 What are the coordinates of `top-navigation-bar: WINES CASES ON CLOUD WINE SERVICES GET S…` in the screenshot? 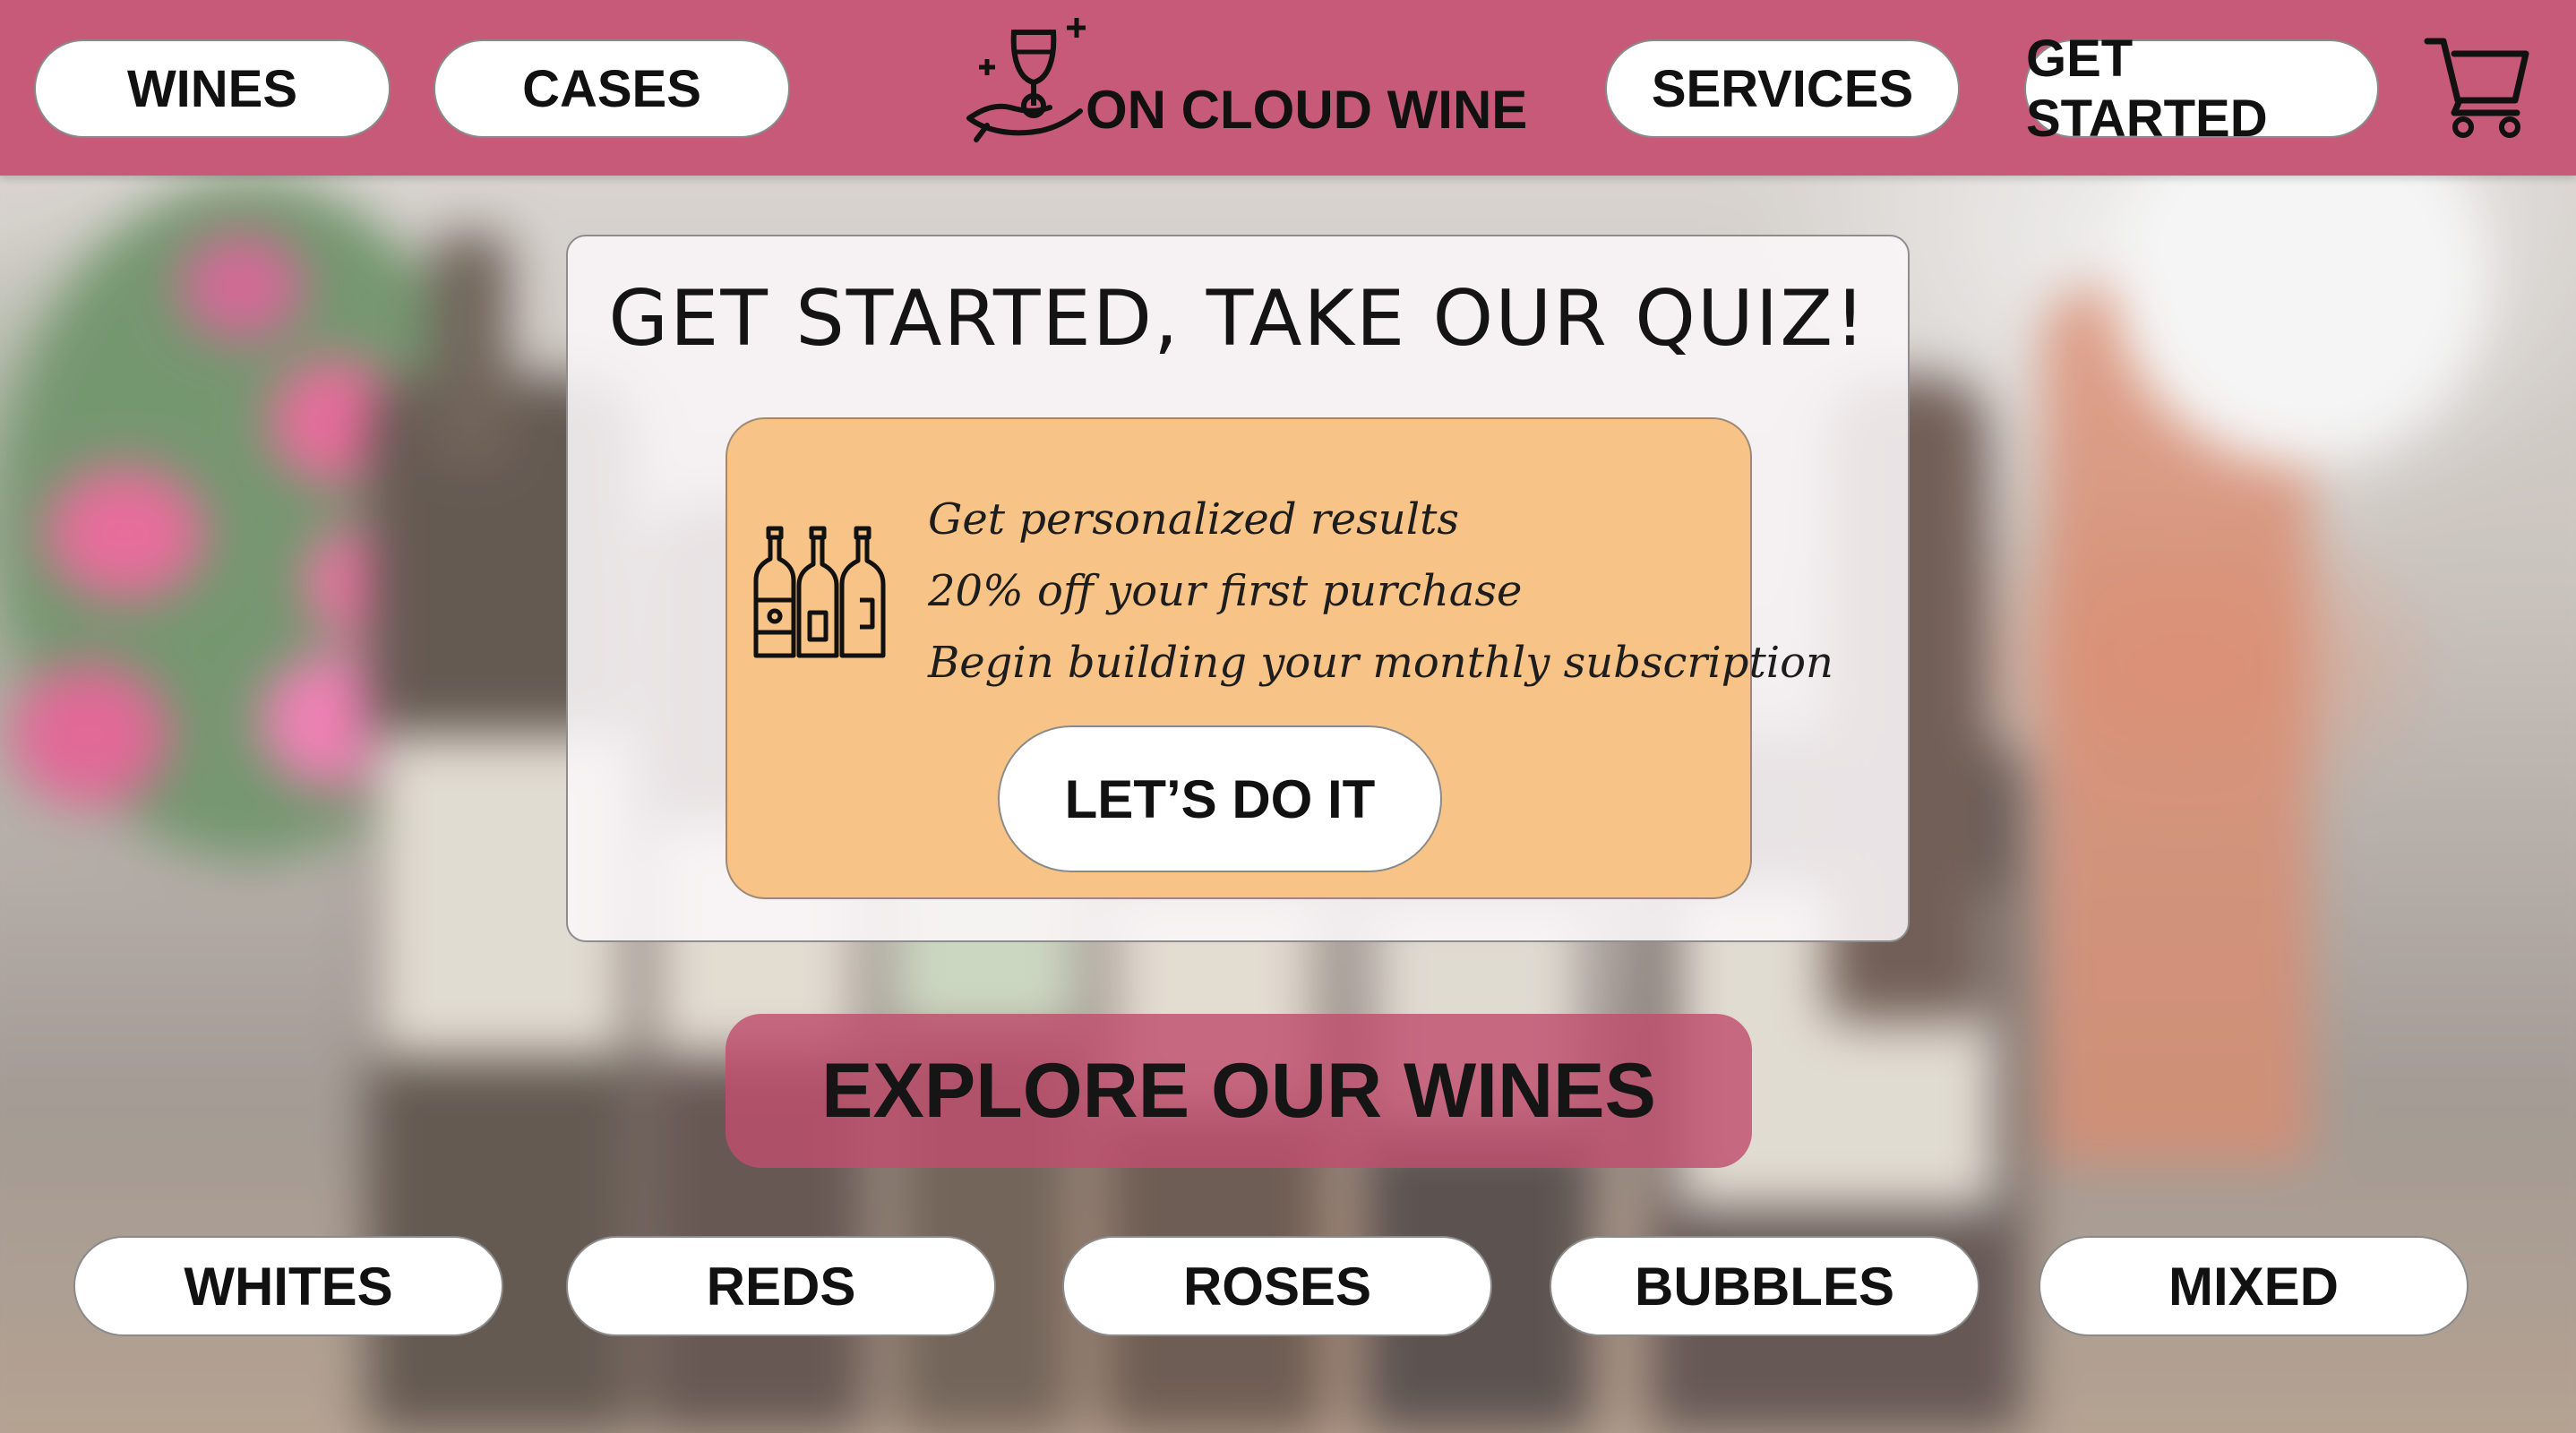 It's located at (1288, 88).